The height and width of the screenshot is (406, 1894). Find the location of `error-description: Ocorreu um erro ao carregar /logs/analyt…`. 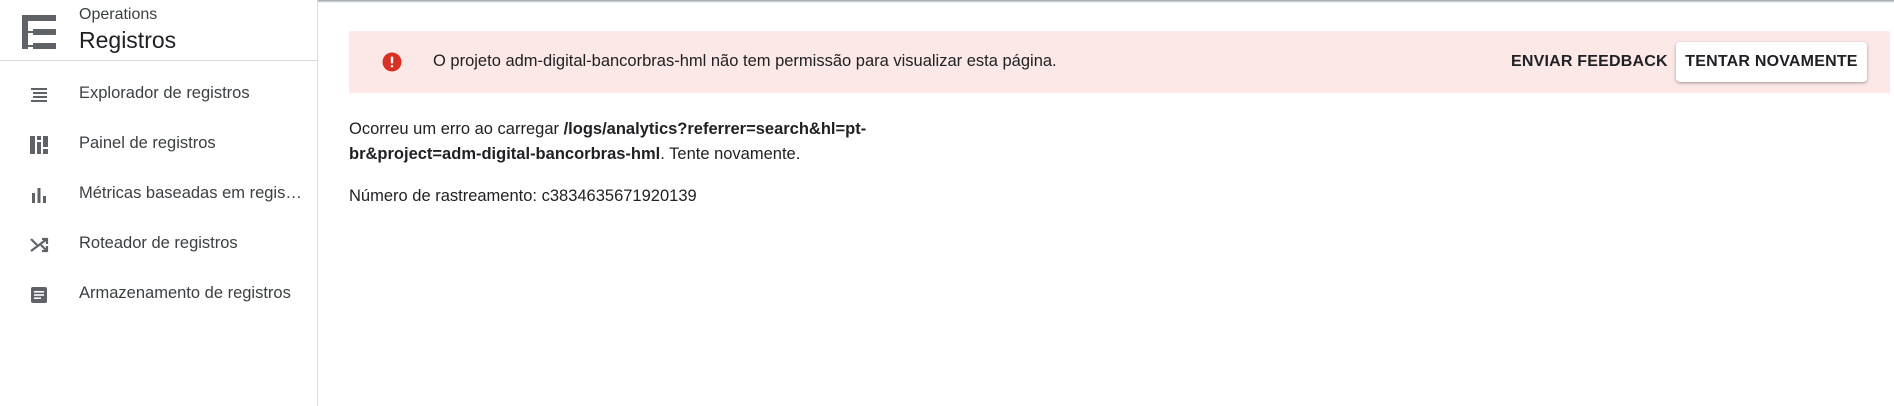

error-description: Ocorreu um erro ao carregar /logs/analyt… is located at coordinates (669, 142).